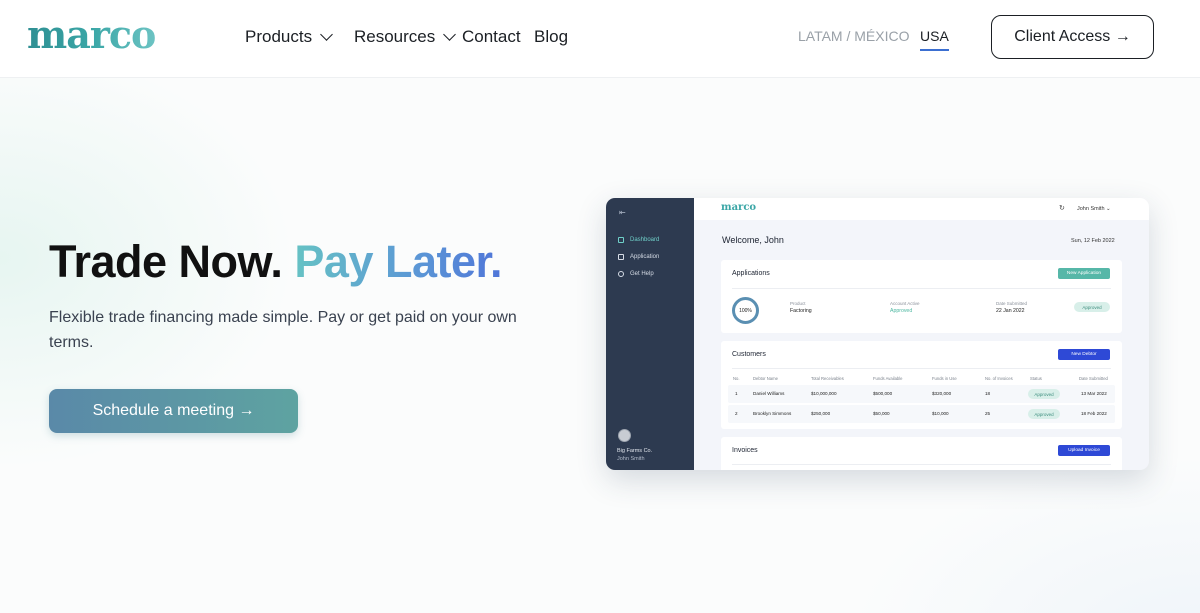 The image size is (1200, 613). Describe the element at coordinates (1094, 393) in the screenshot. I see `table-cell: 13 Mar 2022` at that location.